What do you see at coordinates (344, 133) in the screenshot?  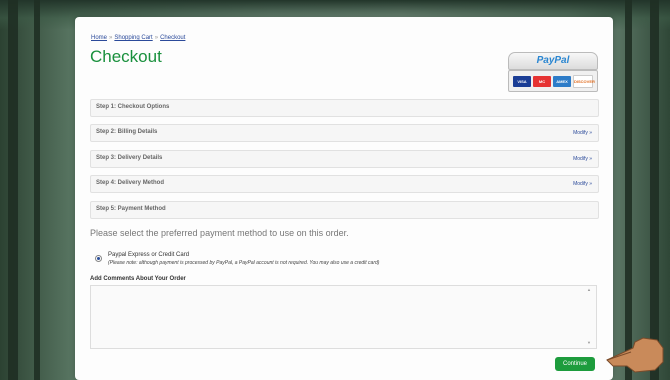 I see `step-billing-details: Step 2: Billing Details Modify »` at bounding box center [344, 133].